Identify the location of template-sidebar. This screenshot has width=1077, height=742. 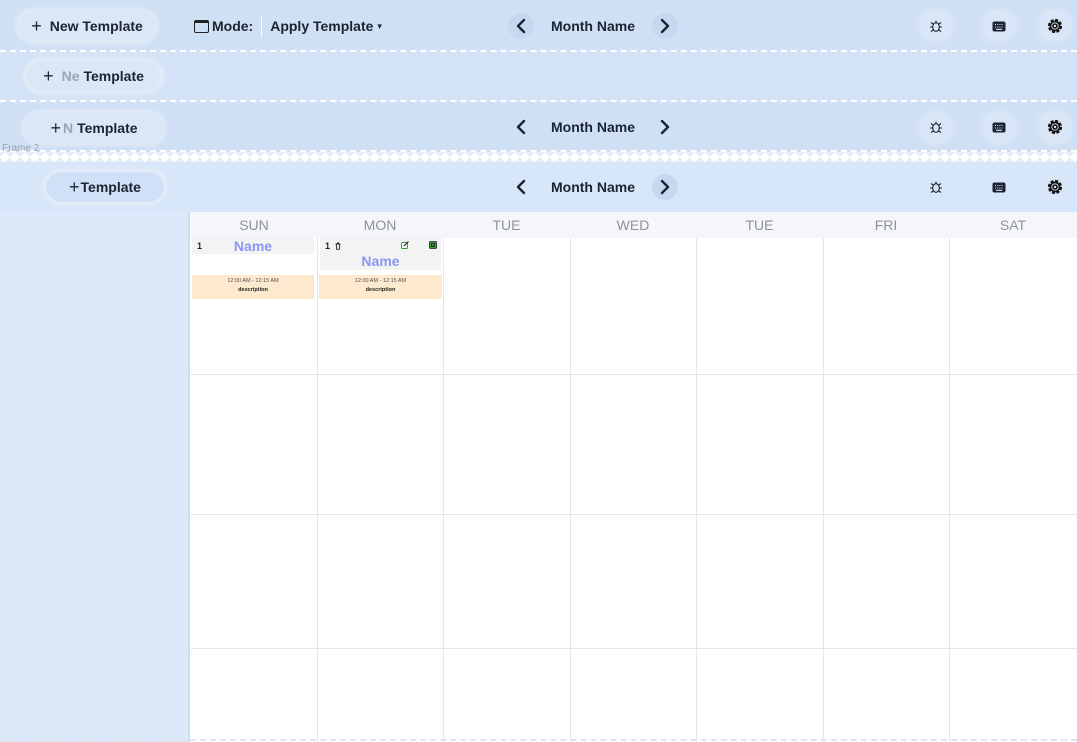
(95, 477).